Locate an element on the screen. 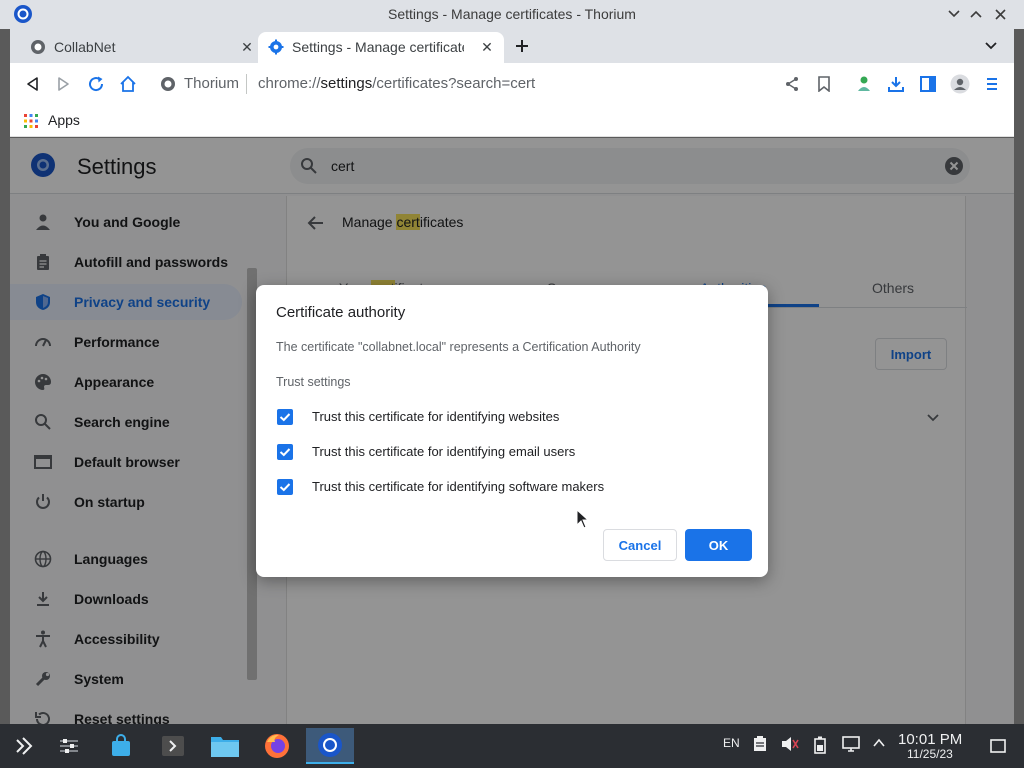 This screenshot has width=1024, height=768. reload-icon is located at coordinates (96, 84).